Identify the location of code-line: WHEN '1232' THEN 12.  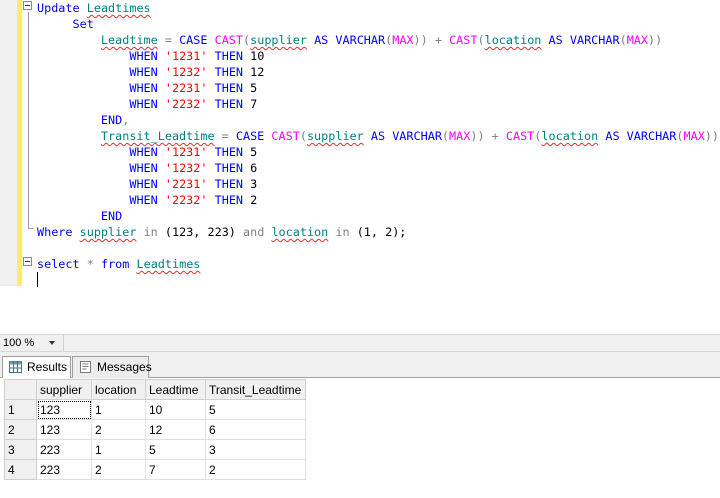
(378, 72).